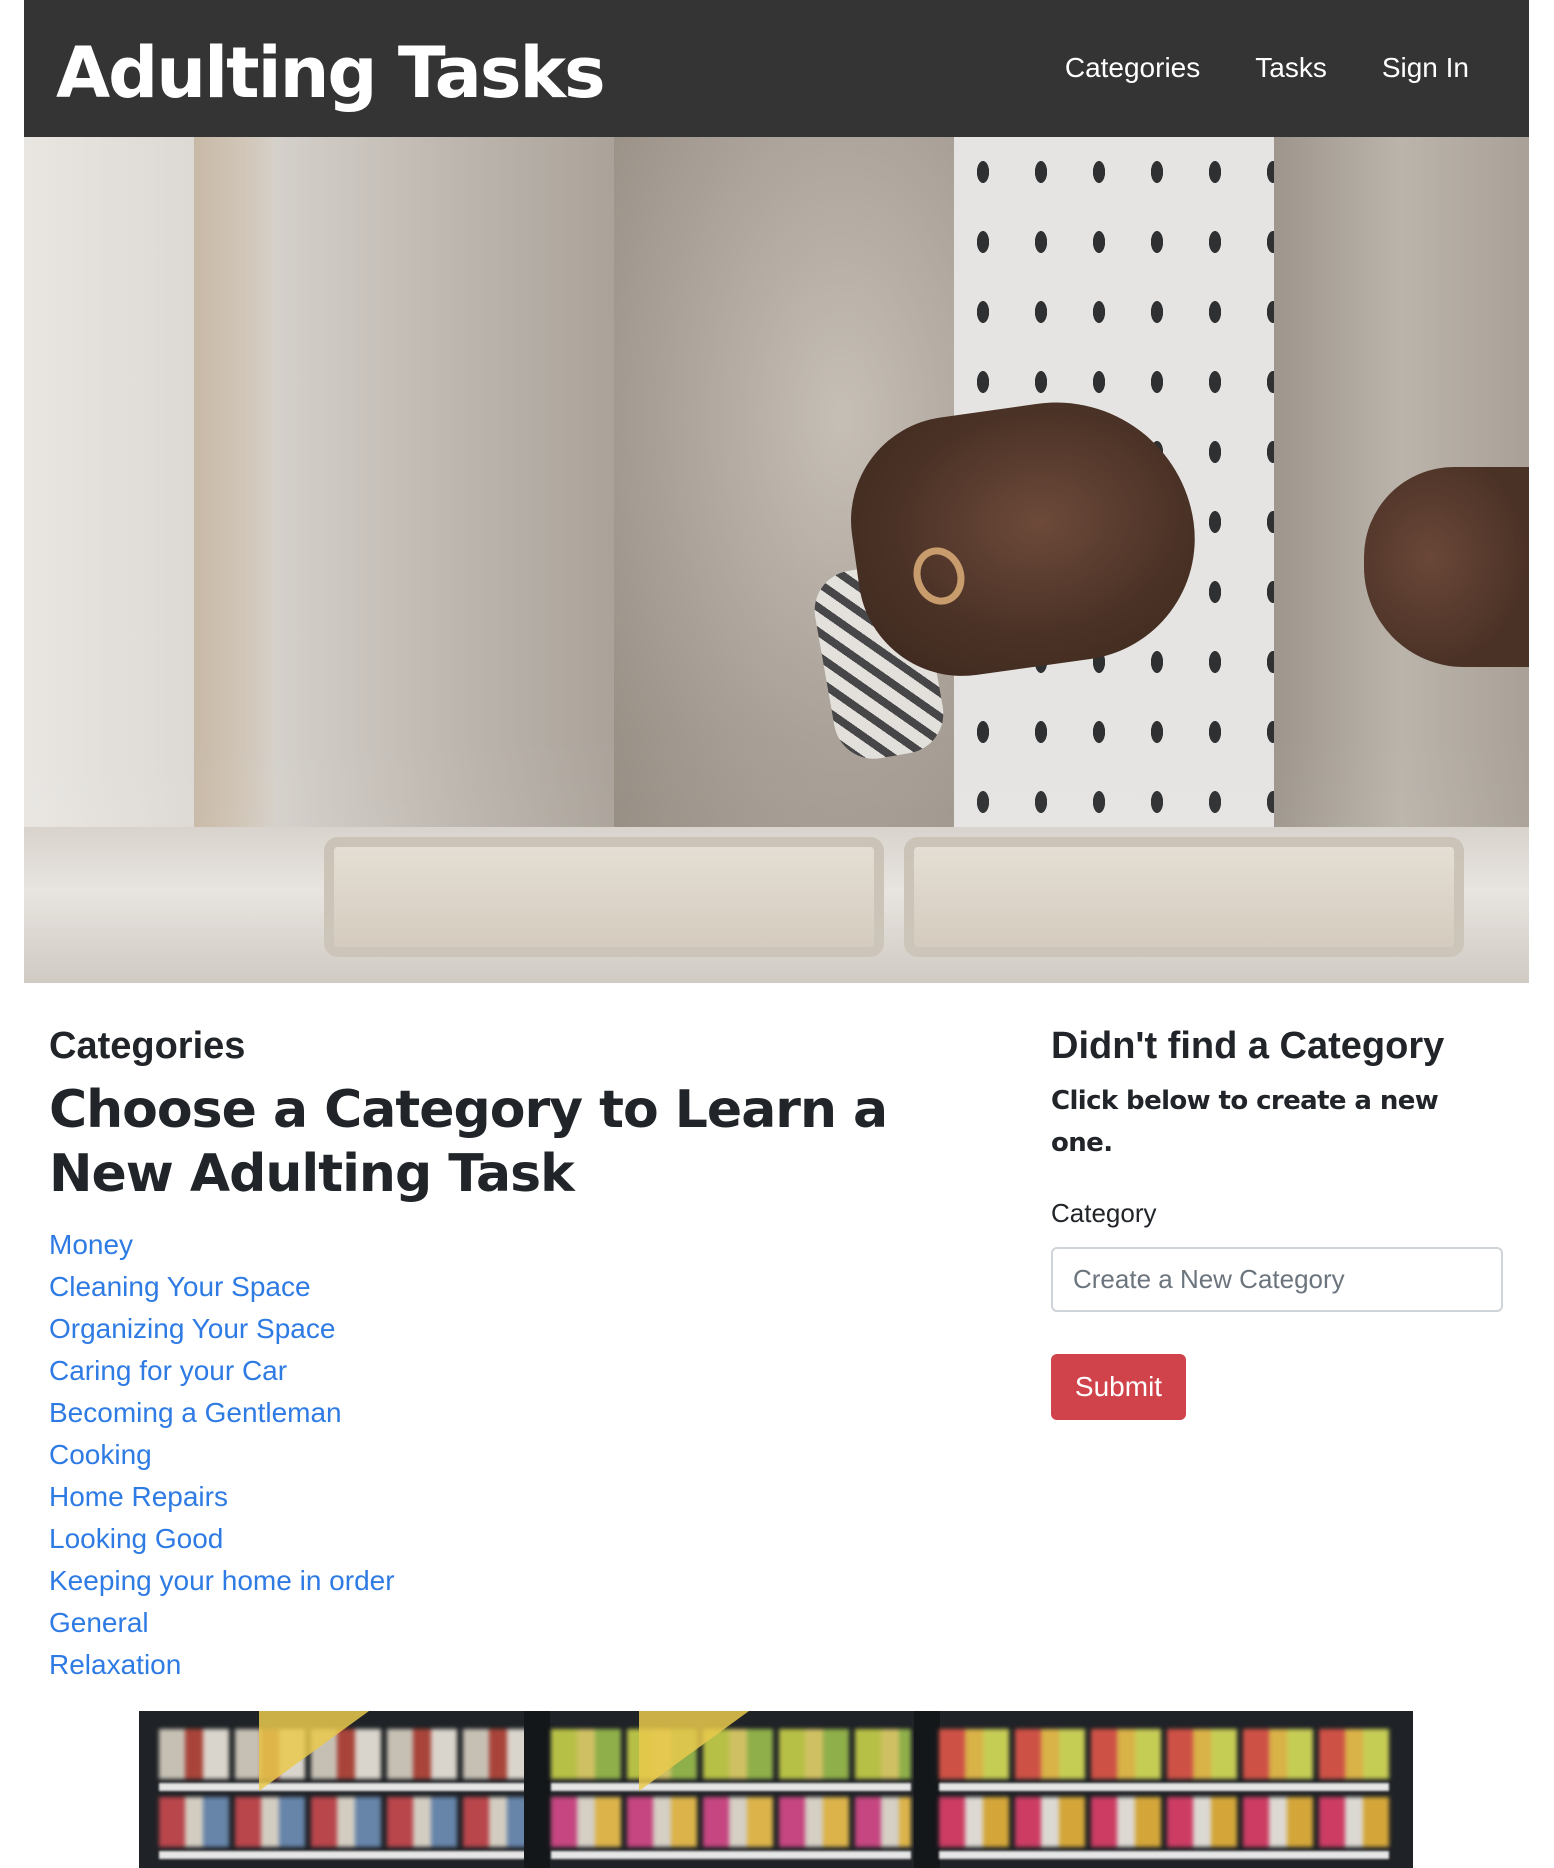 The image size is (1554, 1868). I want to click on grocery-shelf-image, so click(776, 1789).